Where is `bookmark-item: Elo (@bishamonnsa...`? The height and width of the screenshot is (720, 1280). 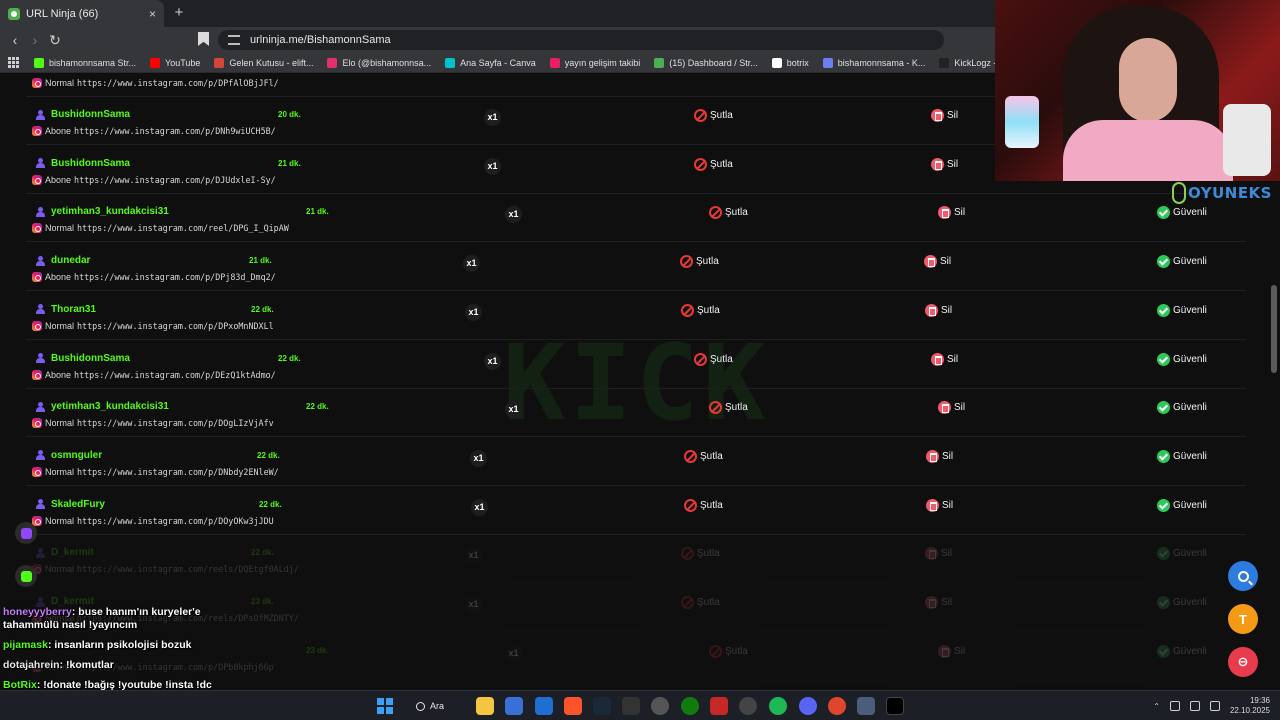 bookmark-item: Elo (@bishamonnsa... is located at coordinates (379, 62).